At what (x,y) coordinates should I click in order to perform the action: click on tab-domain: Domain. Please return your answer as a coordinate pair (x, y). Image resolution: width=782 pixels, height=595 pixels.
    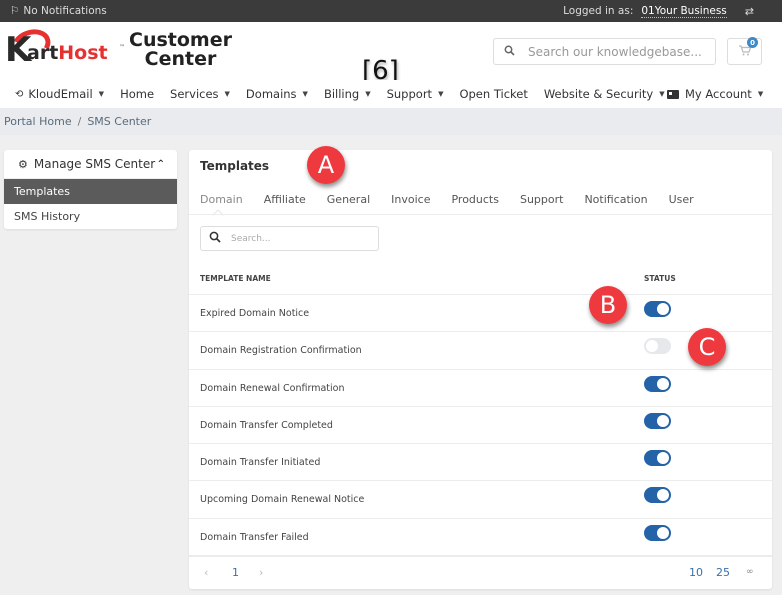
    Looking at the image, I should click on (221, 199).